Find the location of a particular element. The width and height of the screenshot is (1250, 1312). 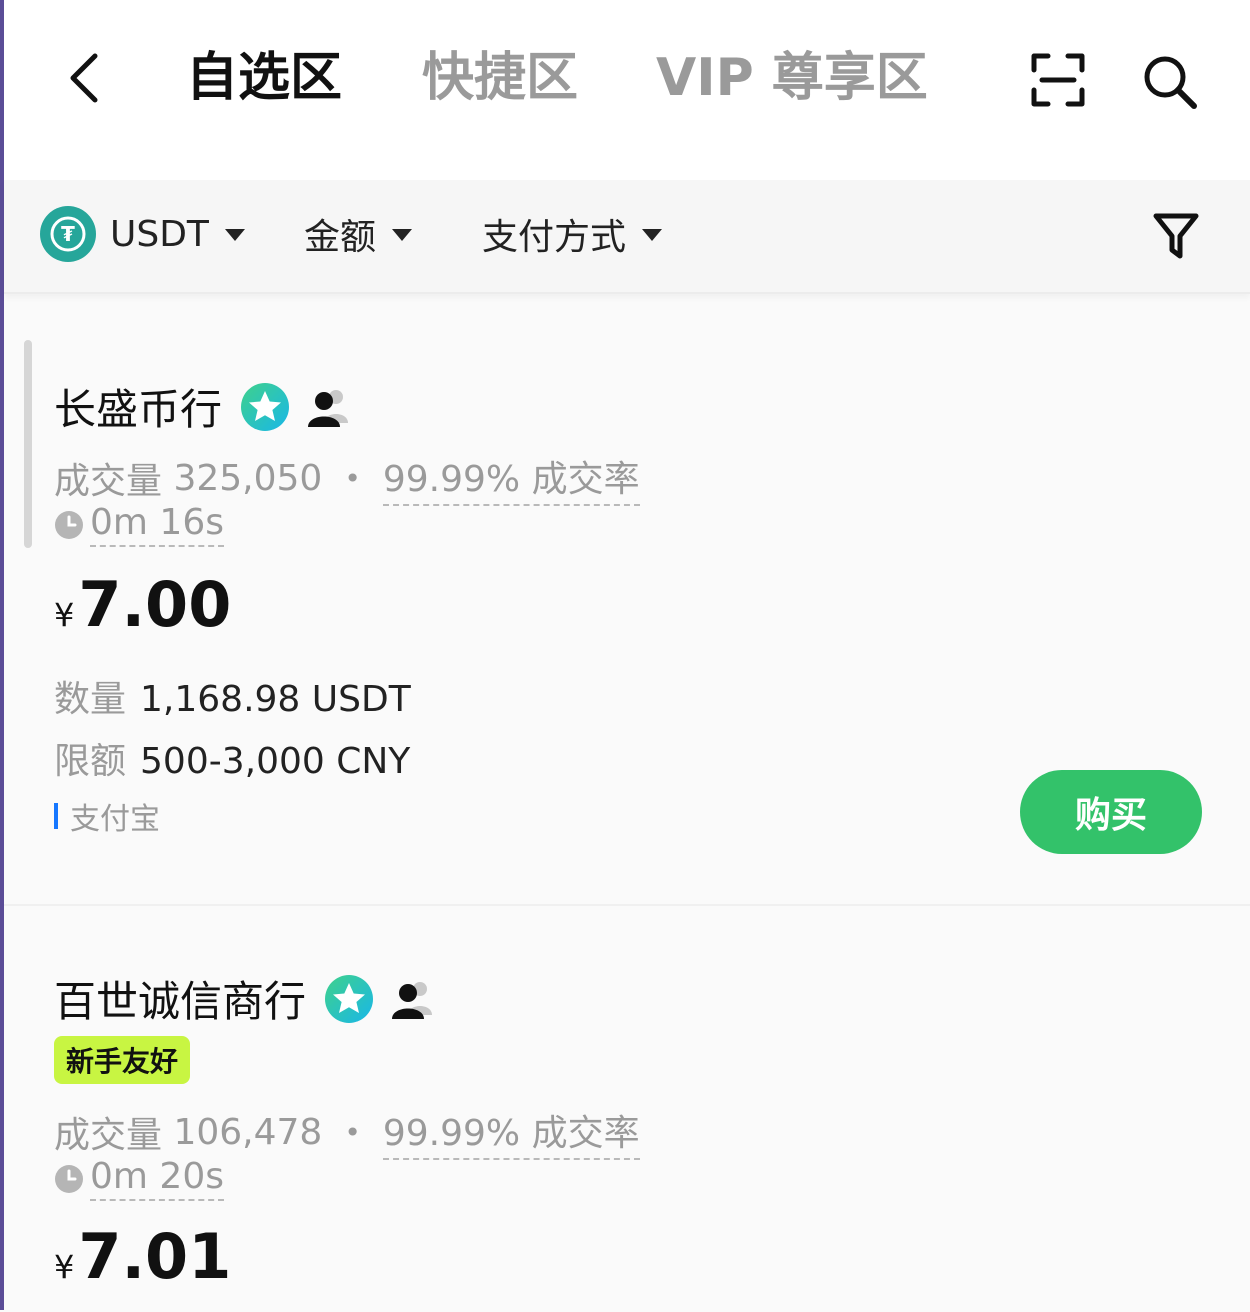

merchant-name: 百世诚信商行 is located at coordinates (180, 998).